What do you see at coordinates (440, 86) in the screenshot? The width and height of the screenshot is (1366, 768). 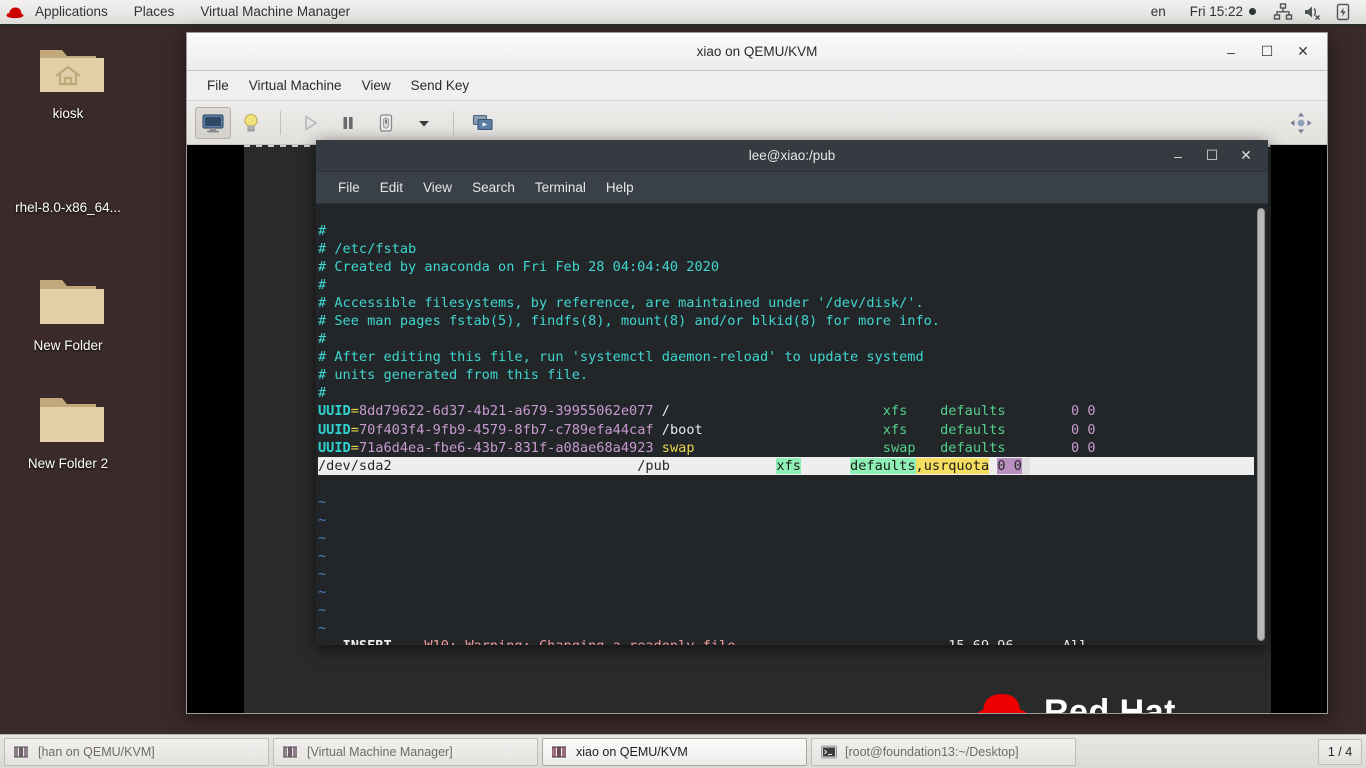 I see `vm-menu-send-key: Send Key` at bounding box center [440, 86].